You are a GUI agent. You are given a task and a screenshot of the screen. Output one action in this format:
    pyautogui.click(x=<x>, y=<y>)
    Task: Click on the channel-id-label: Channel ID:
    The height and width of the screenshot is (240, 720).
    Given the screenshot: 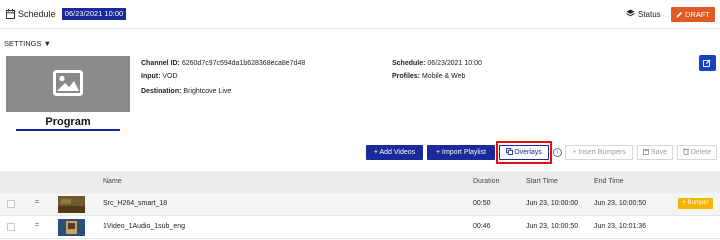 What is the action you would take?
    pyautogui.click(x=160, y=63)
    